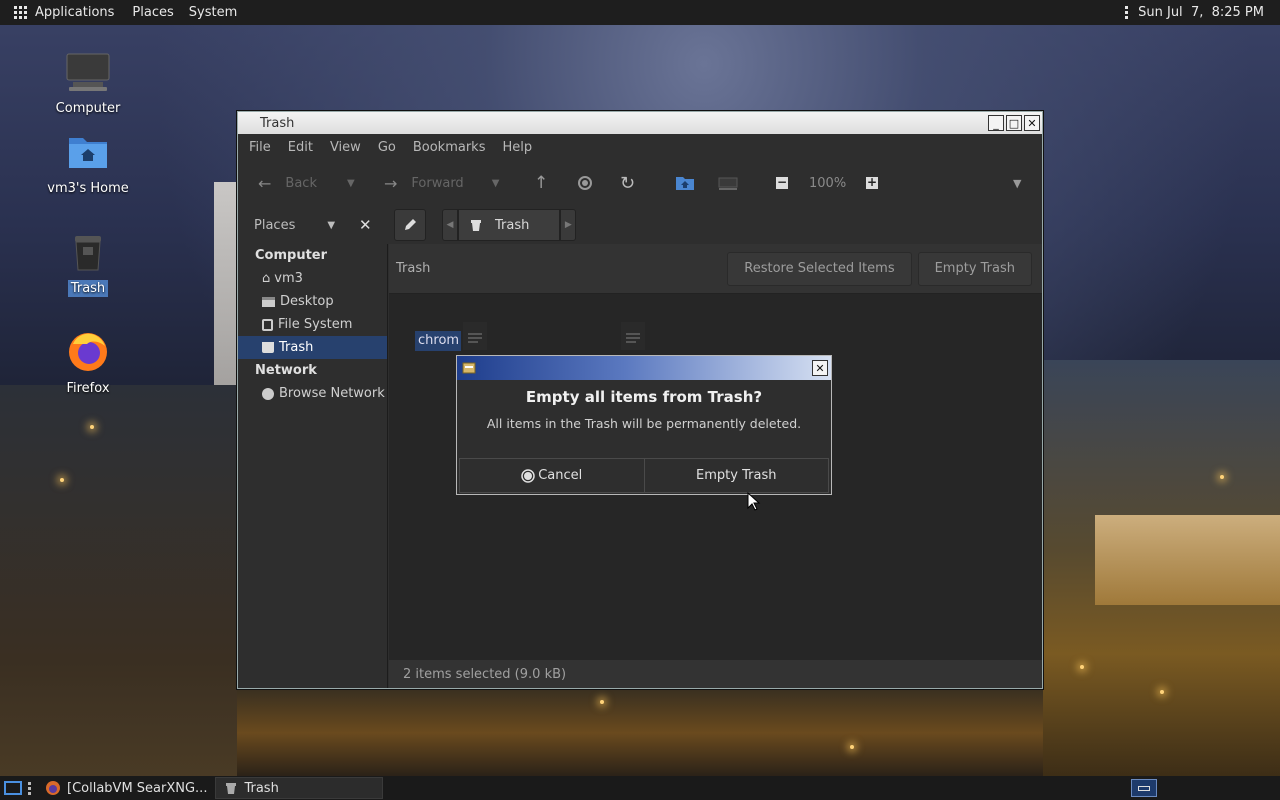  What do you see at coordinates (996, 123) in the screenshot?
I see `minimize-button: _` at bounding box center [996, 123].